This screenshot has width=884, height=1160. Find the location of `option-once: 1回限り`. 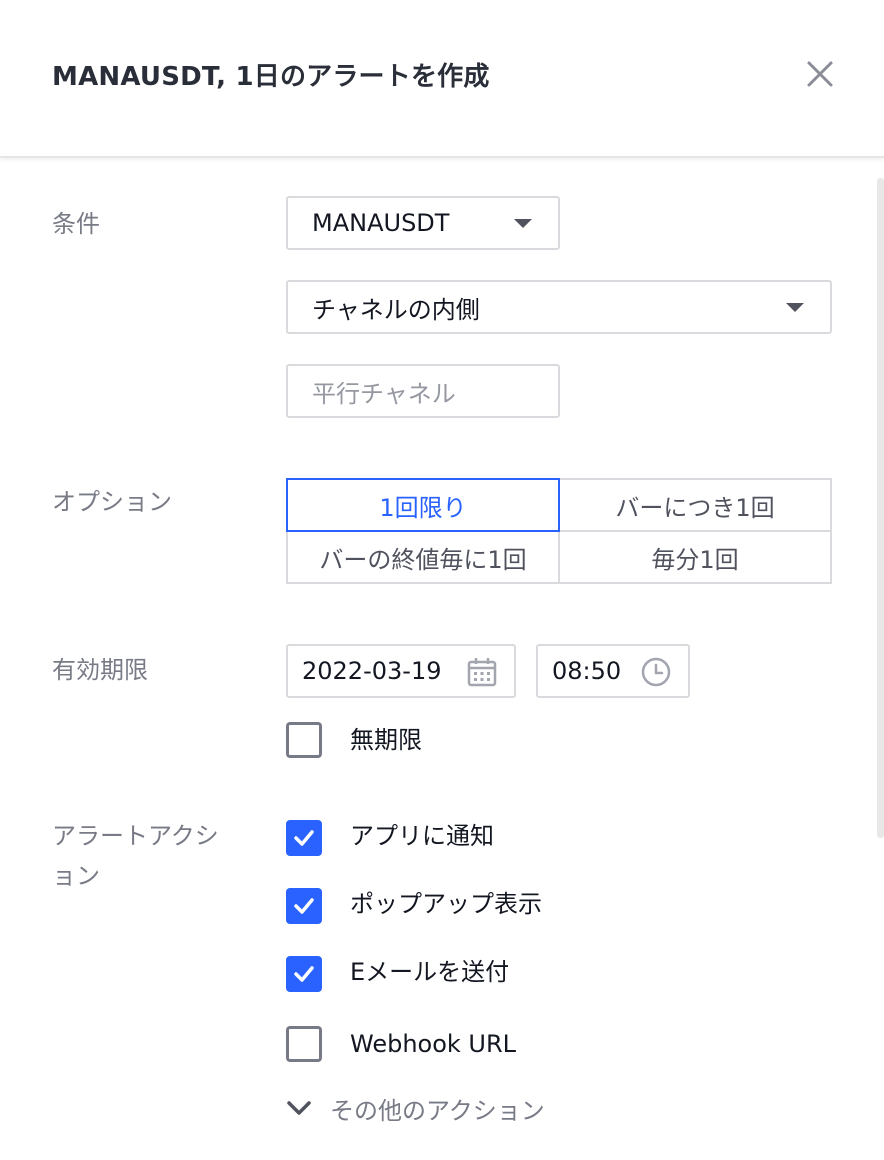

option-once: 1回限り is located at coordinates (423, 505).